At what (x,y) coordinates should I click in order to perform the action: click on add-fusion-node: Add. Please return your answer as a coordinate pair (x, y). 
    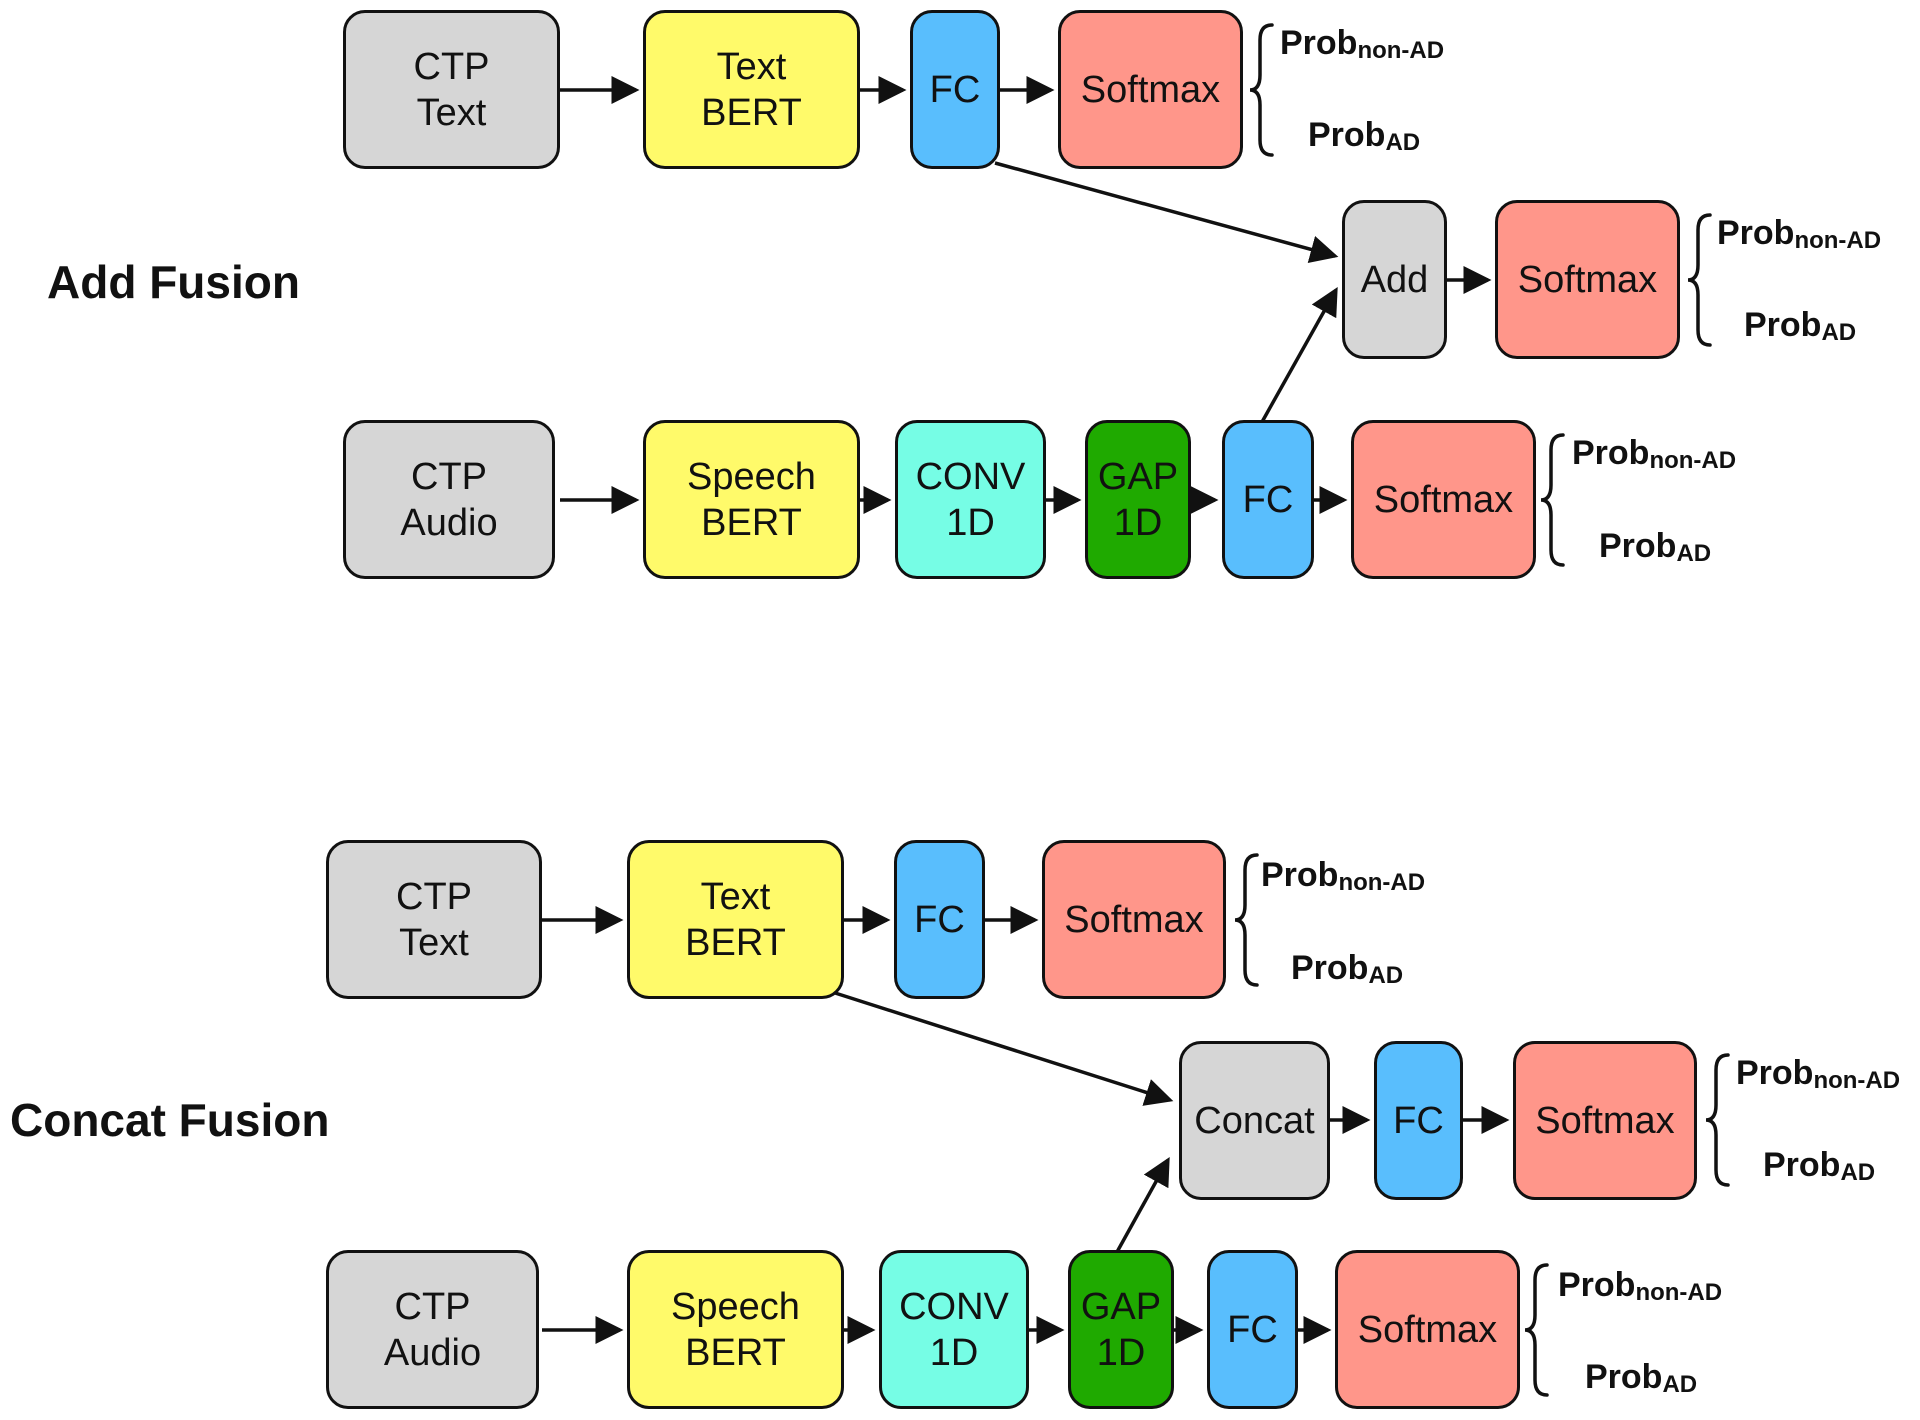
    Looking at the image, I should click on (1394, 279).